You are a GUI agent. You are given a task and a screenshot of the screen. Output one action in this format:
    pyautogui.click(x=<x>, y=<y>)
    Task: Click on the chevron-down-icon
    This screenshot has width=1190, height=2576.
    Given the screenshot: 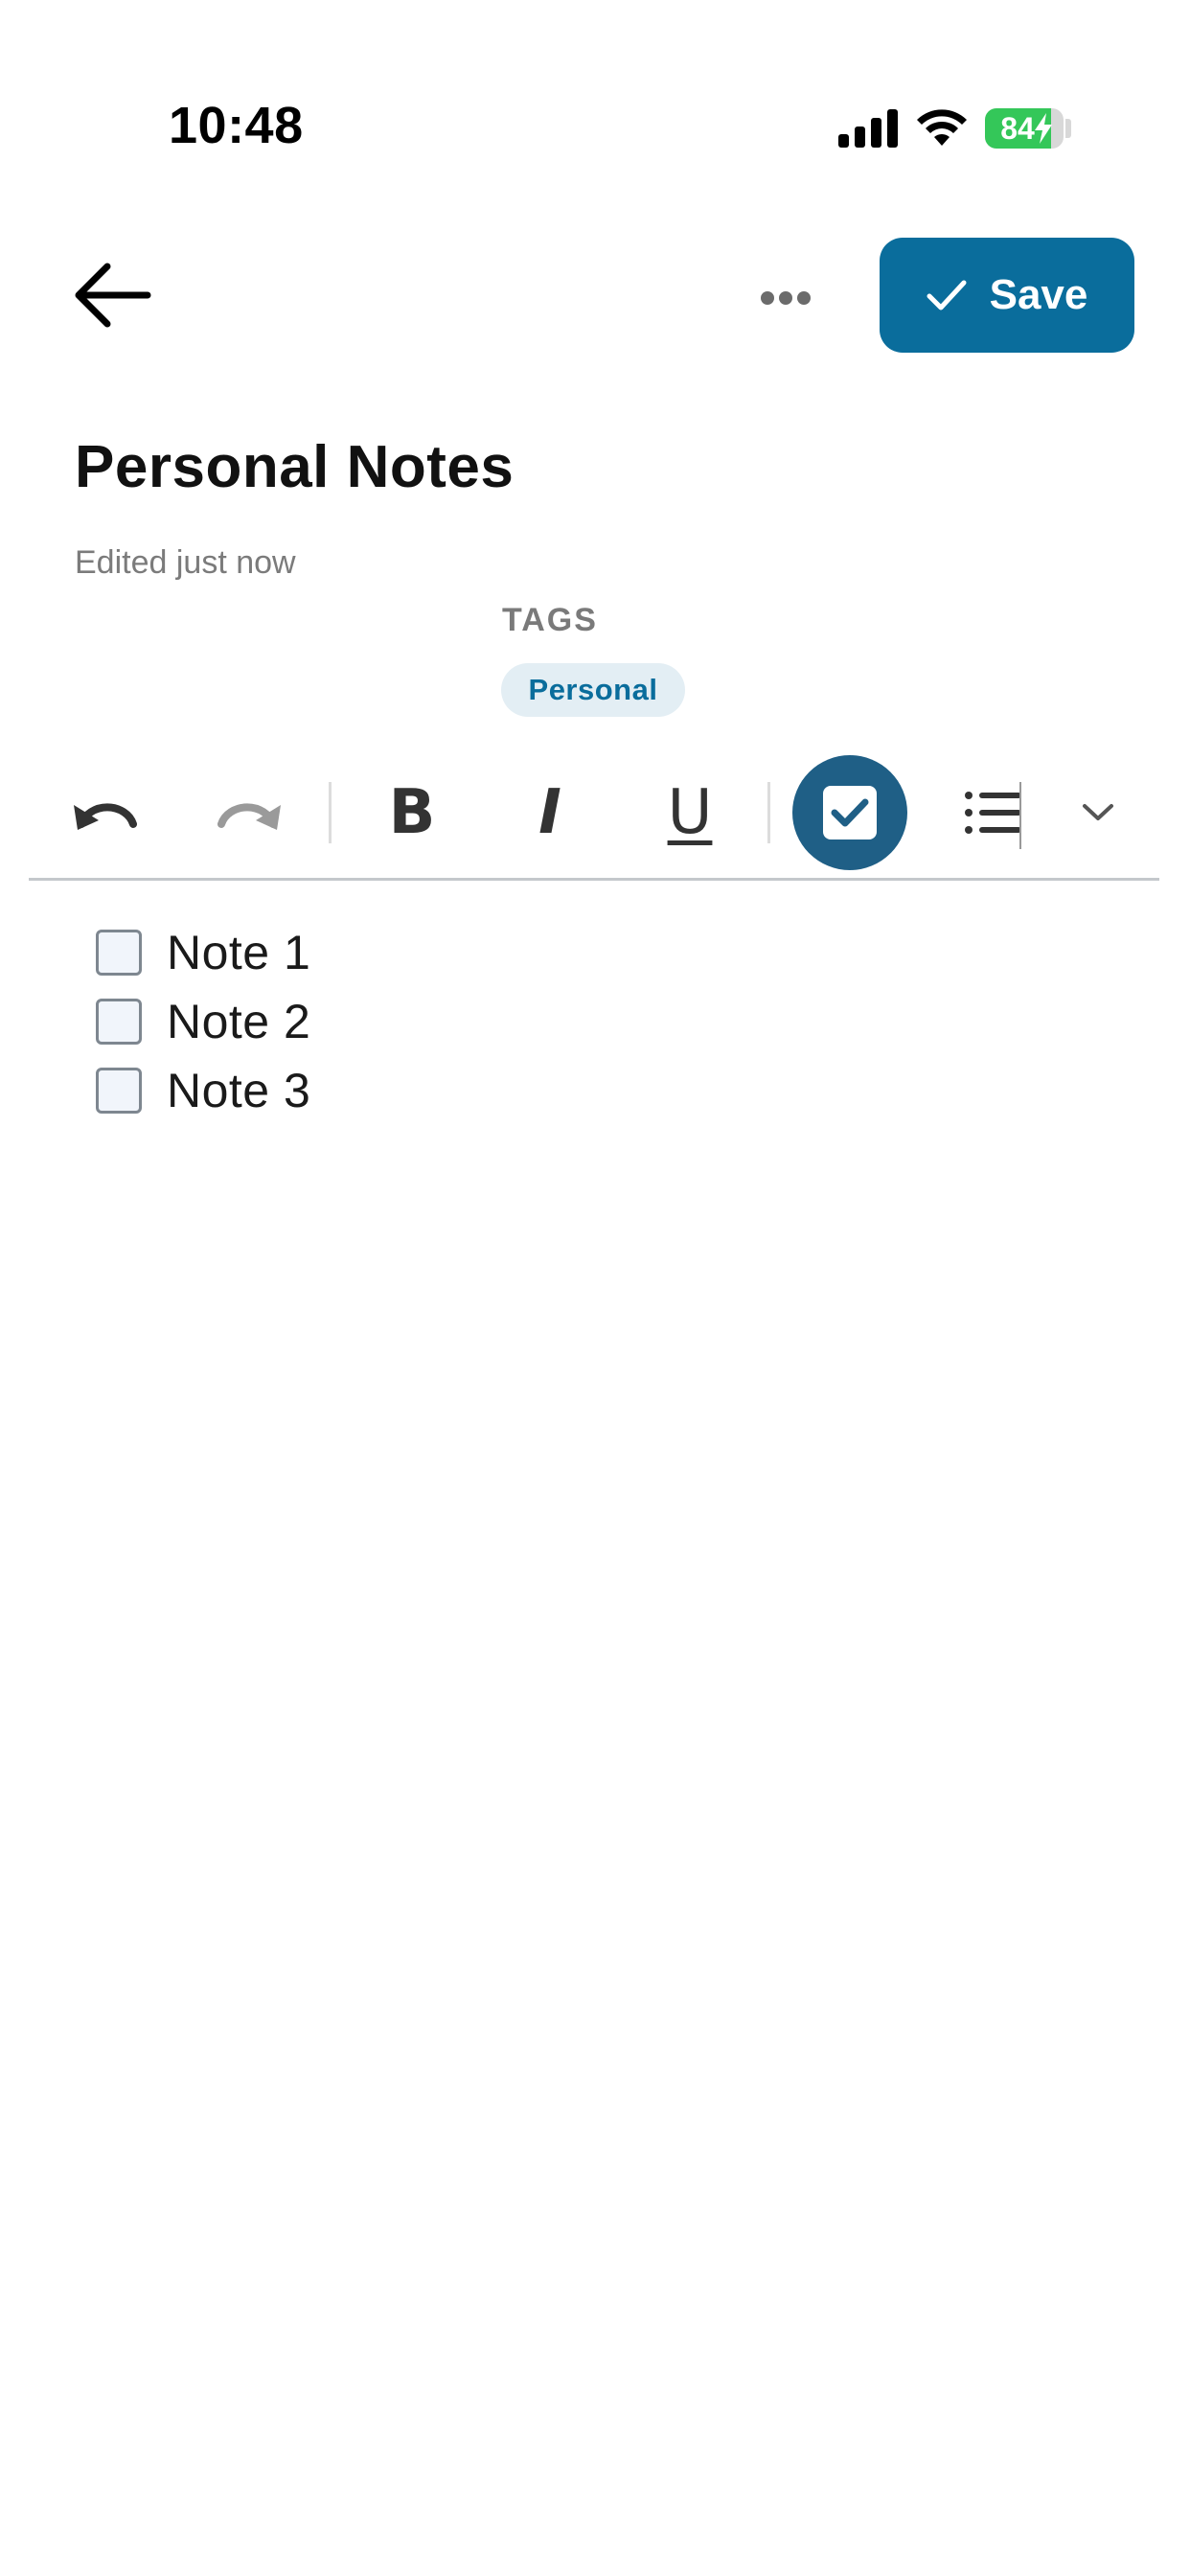 What is the action you would take?
    pyautogui.click(x=1098, y=812)
    